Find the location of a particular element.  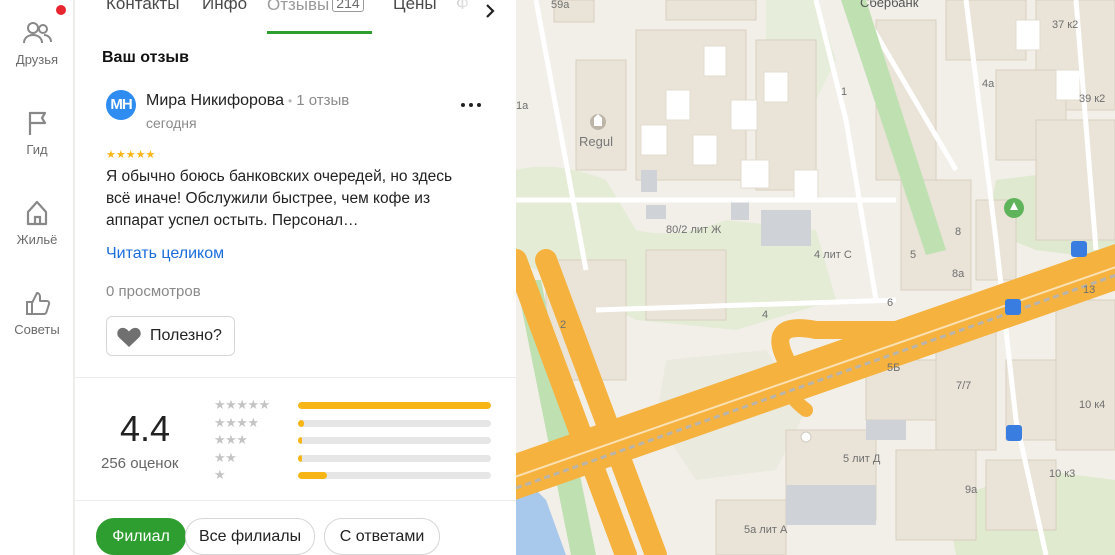

map-label: 10 к3 is located at coordinates (1062, 474).